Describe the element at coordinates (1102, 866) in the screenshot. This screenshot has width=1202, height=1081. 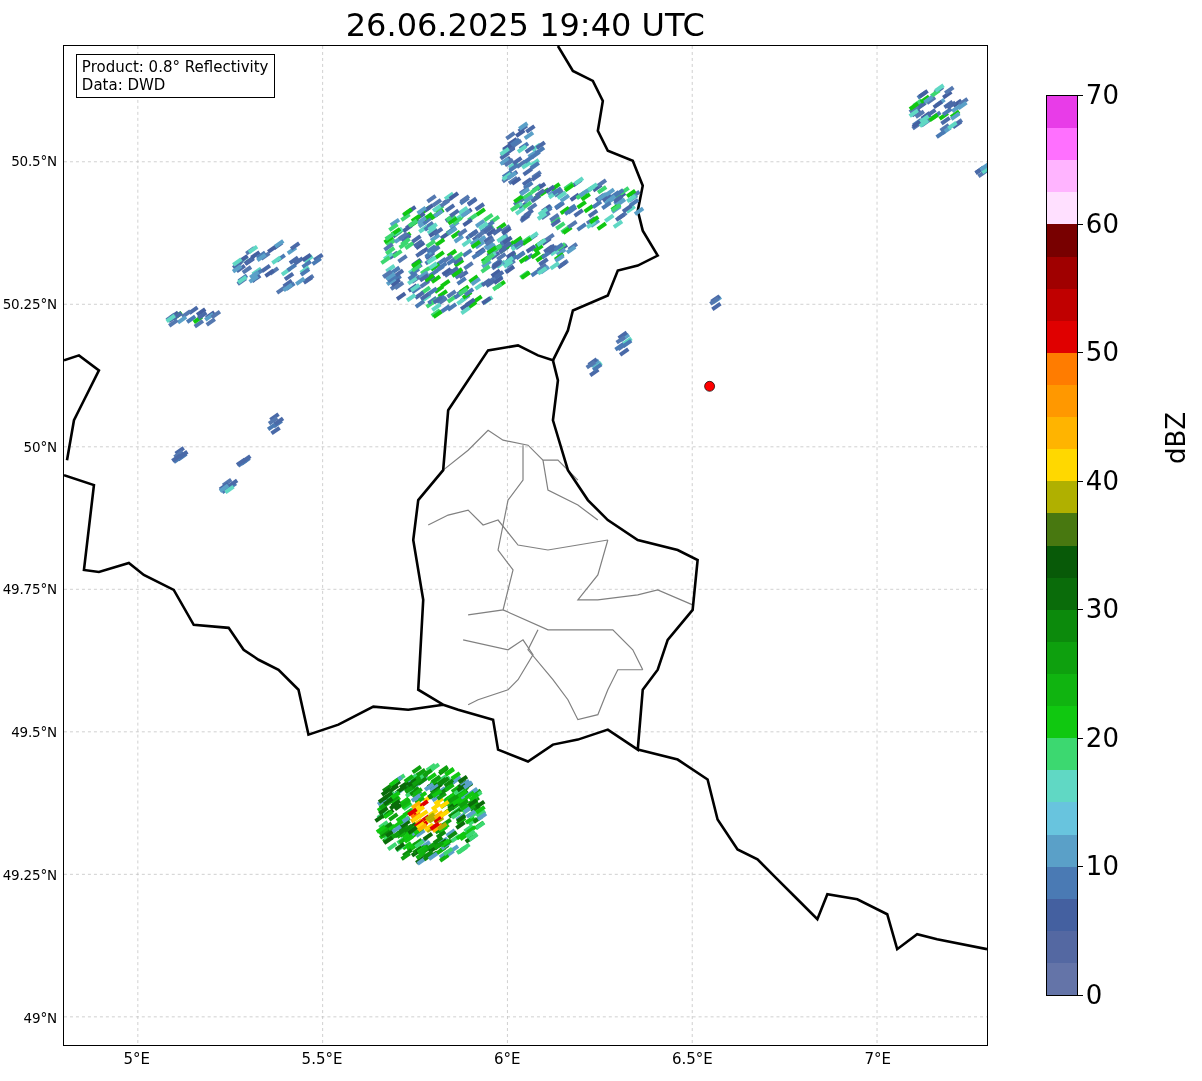
I see `colorbar-tick-label: 10` at that location.